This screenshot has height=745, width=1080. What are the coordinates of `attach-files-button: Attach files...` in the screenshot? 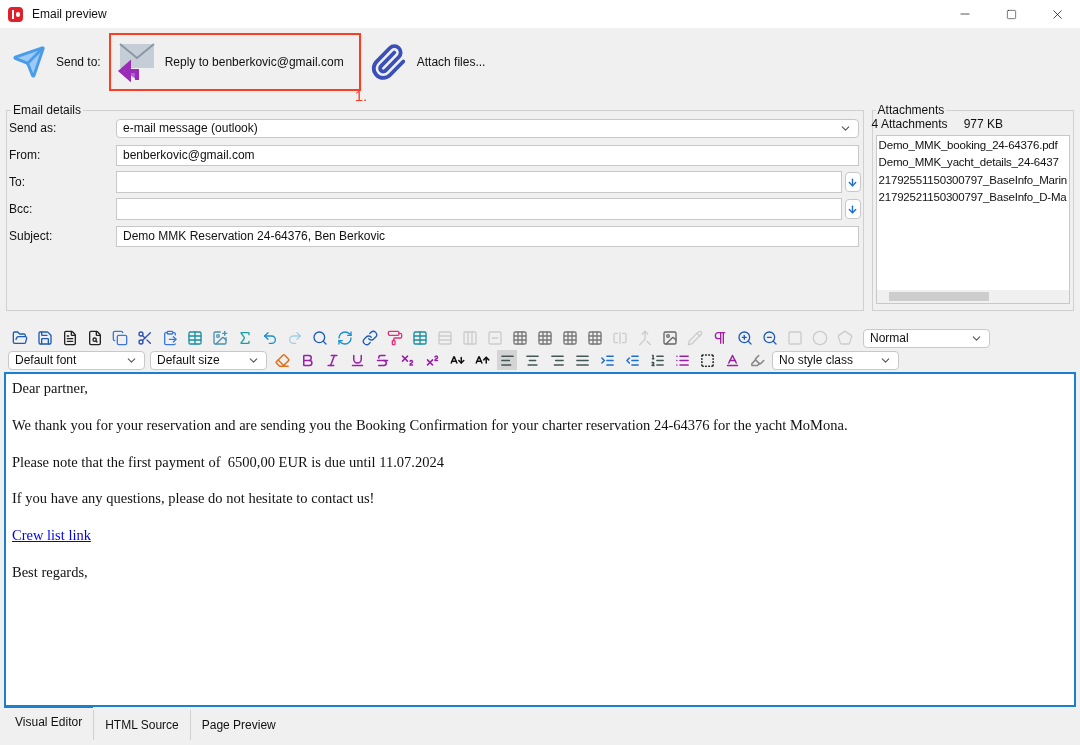 It's located at (451, 62).